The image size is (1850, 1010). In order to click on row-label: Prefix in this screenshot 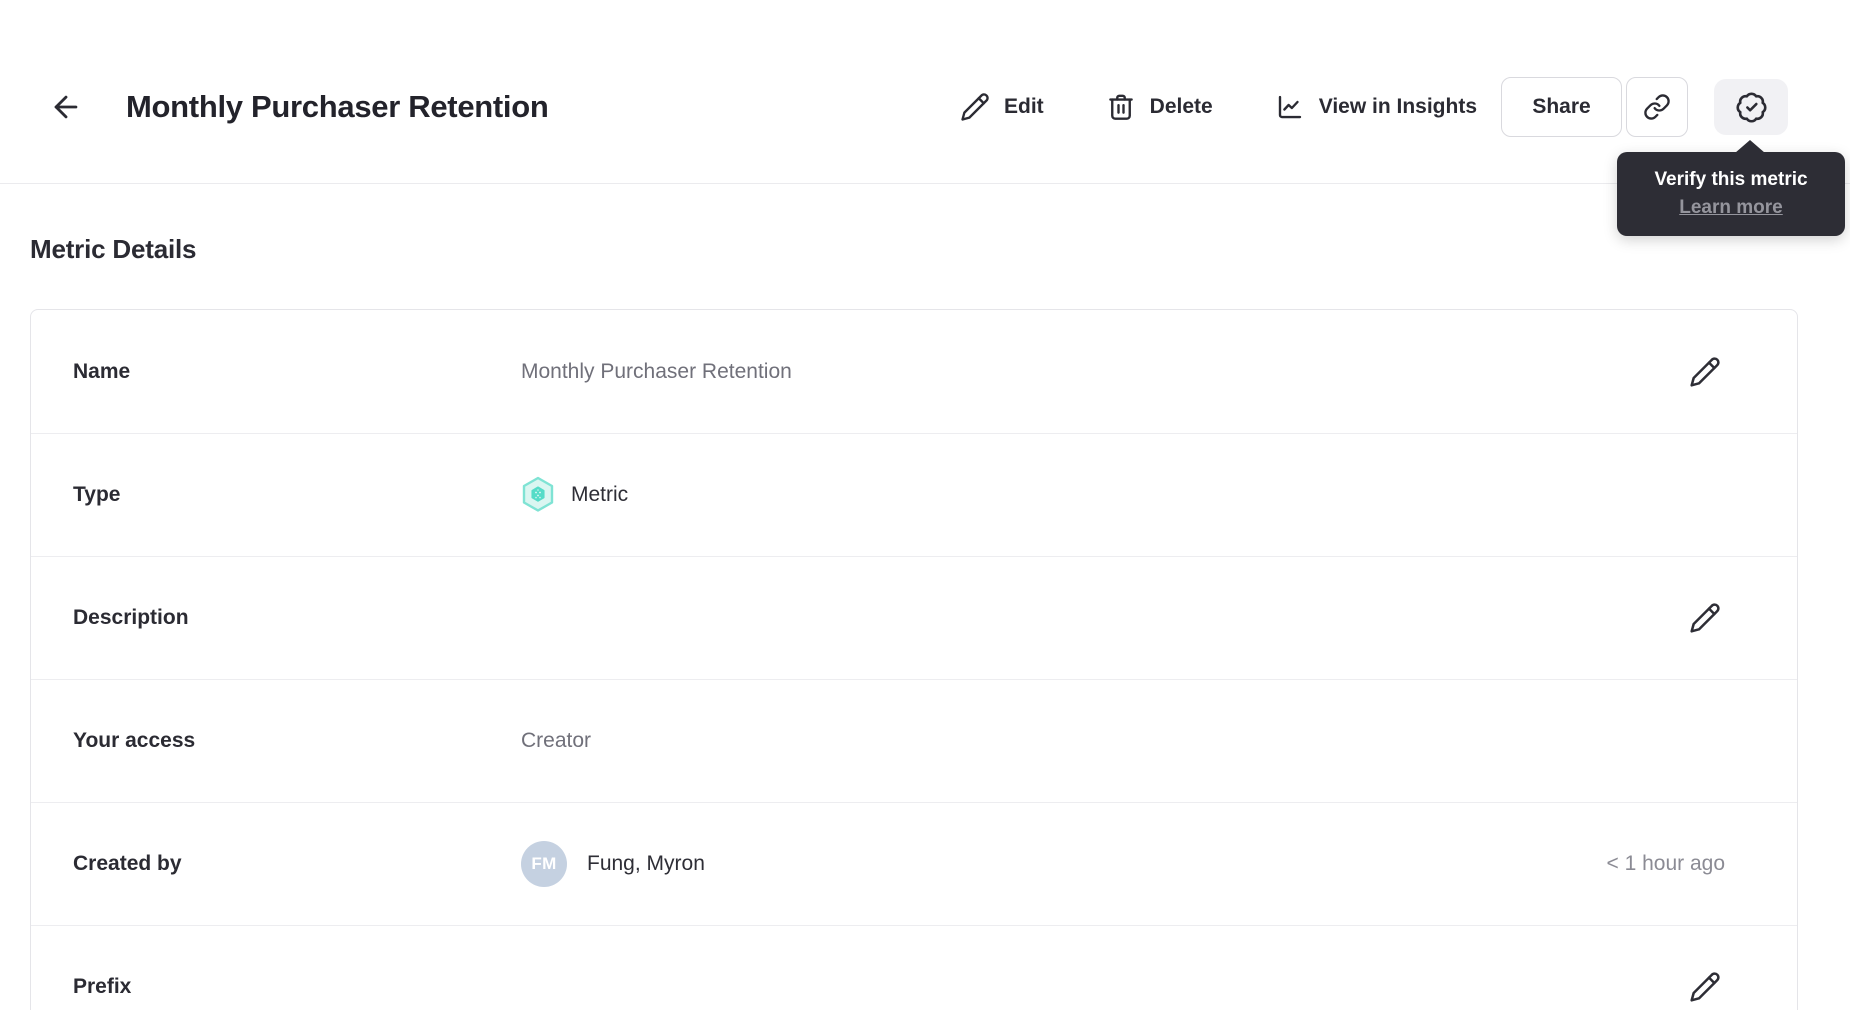, I will do `click(102, 986)`.